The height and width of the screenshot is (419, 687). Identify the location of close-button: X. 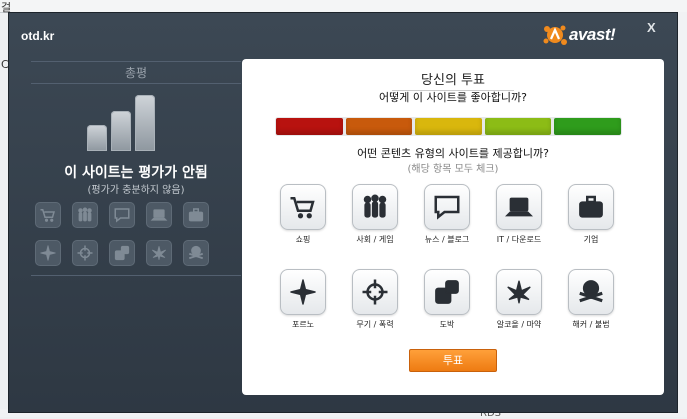
(651, 27).